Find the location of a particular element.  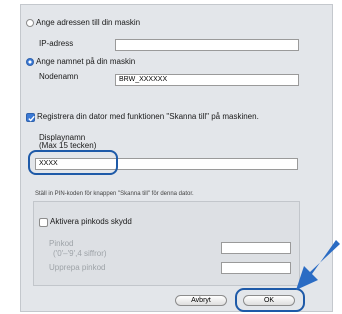

checkmark-icon is located at coordinates (31, 118).